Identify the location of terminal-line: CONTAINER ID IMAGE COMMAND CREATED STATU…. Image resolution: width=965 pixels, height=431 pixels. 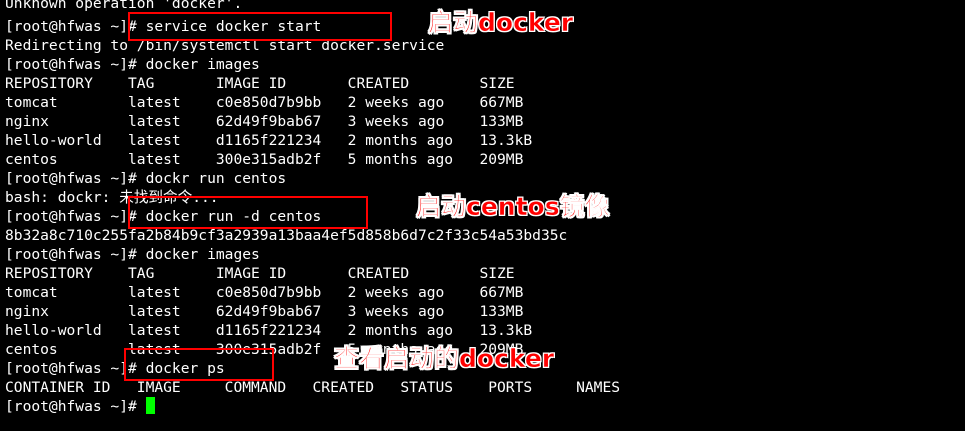
(313, 387).